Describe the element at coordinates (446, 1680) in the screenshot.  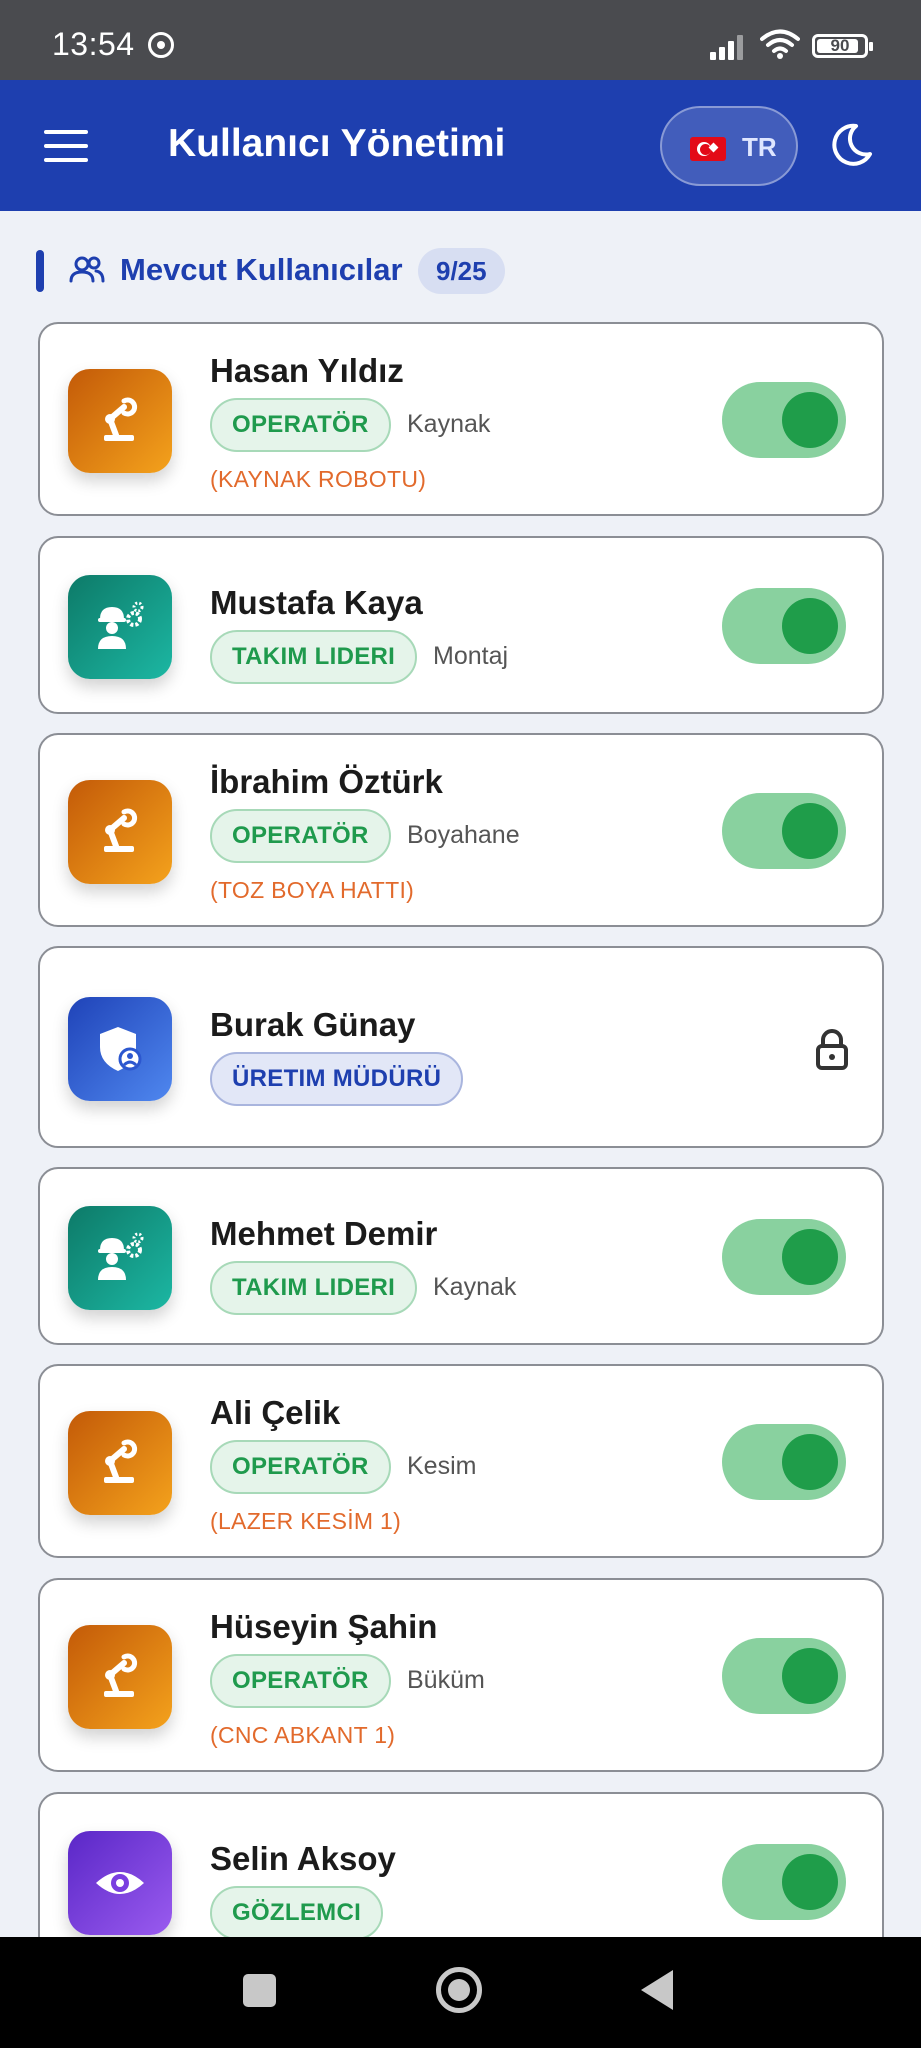
I see `user-department: Büküm` at that location.